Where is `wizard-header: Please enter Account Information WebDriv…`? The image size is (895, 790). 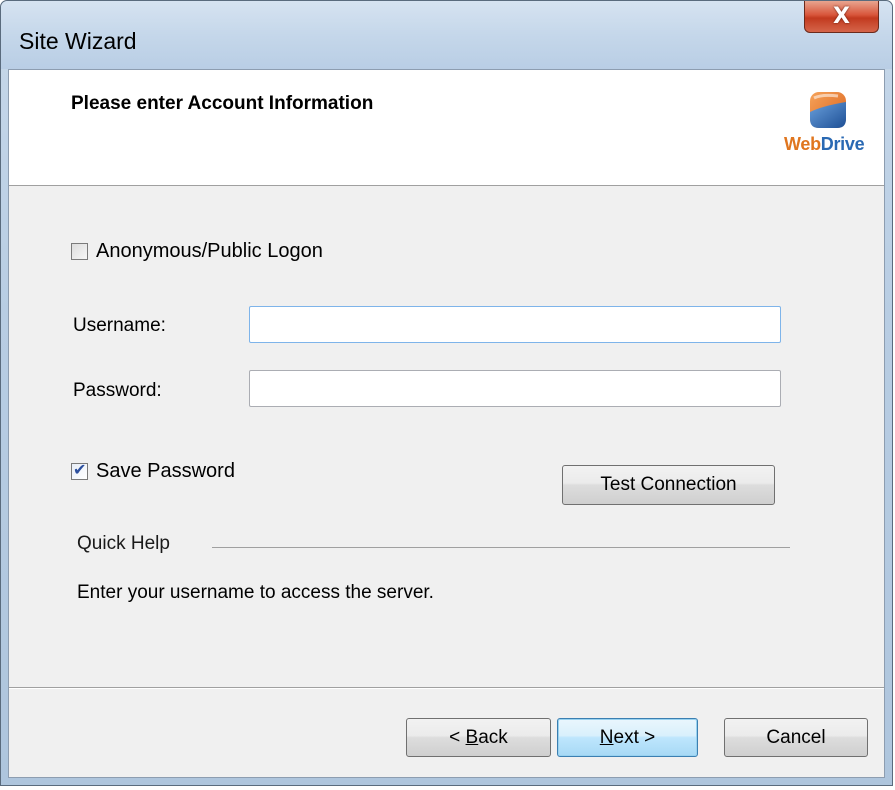 wizard-header: Please enter Account Information WebDriv… is located at coordinates (446, 128).